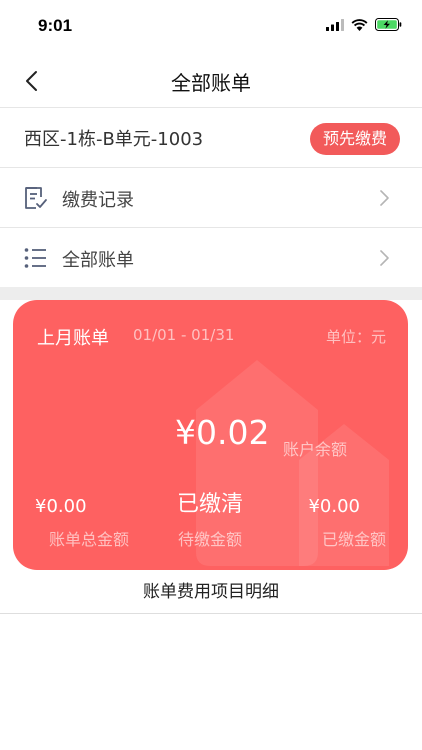  Describe the element at coordinates (61, 506) in the screenshot. I see `bill-total-amount: ¥0.00` at that location.